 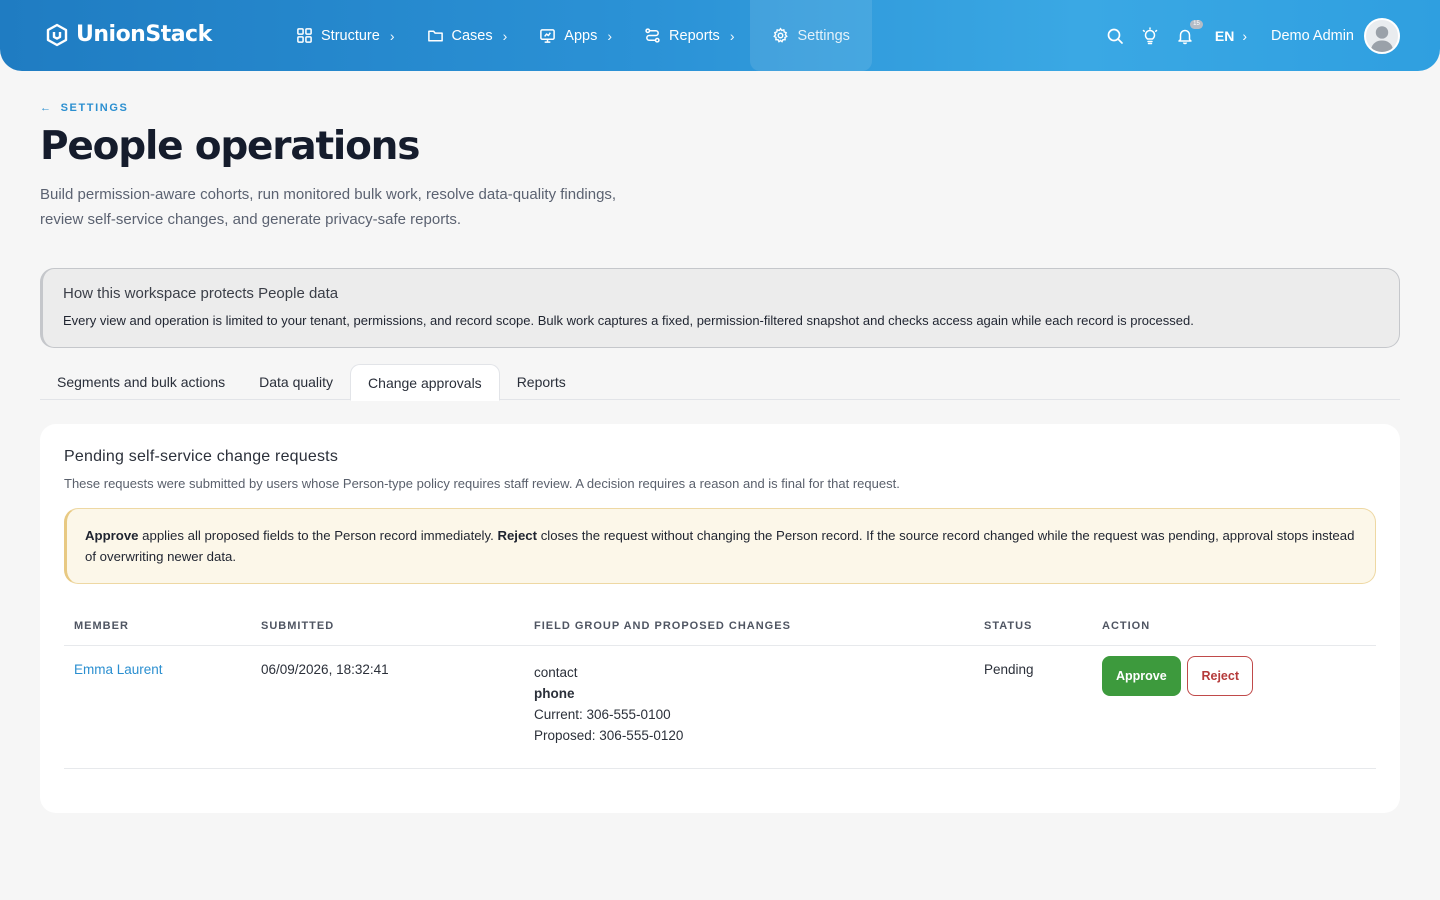 What do you see at coordinates (609, 735) in the screenshot?
I see `proposed-value: Proposed: 306-555-0120` at bounding box center [609, 735].